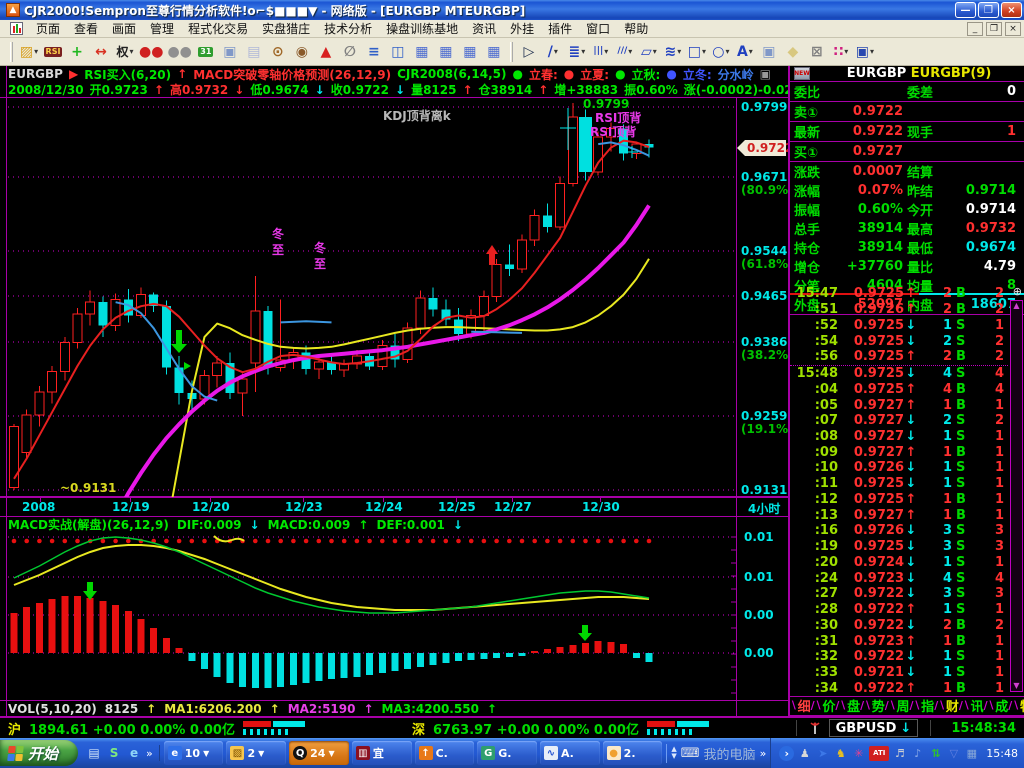 This screenshot has width=1024, height=768. What do you see at coordinates (899, 294) in the screenshot?
I see `tick-row: 15:47 0.9725 ↑ 2 B 2` at bounding box center [899, 294].